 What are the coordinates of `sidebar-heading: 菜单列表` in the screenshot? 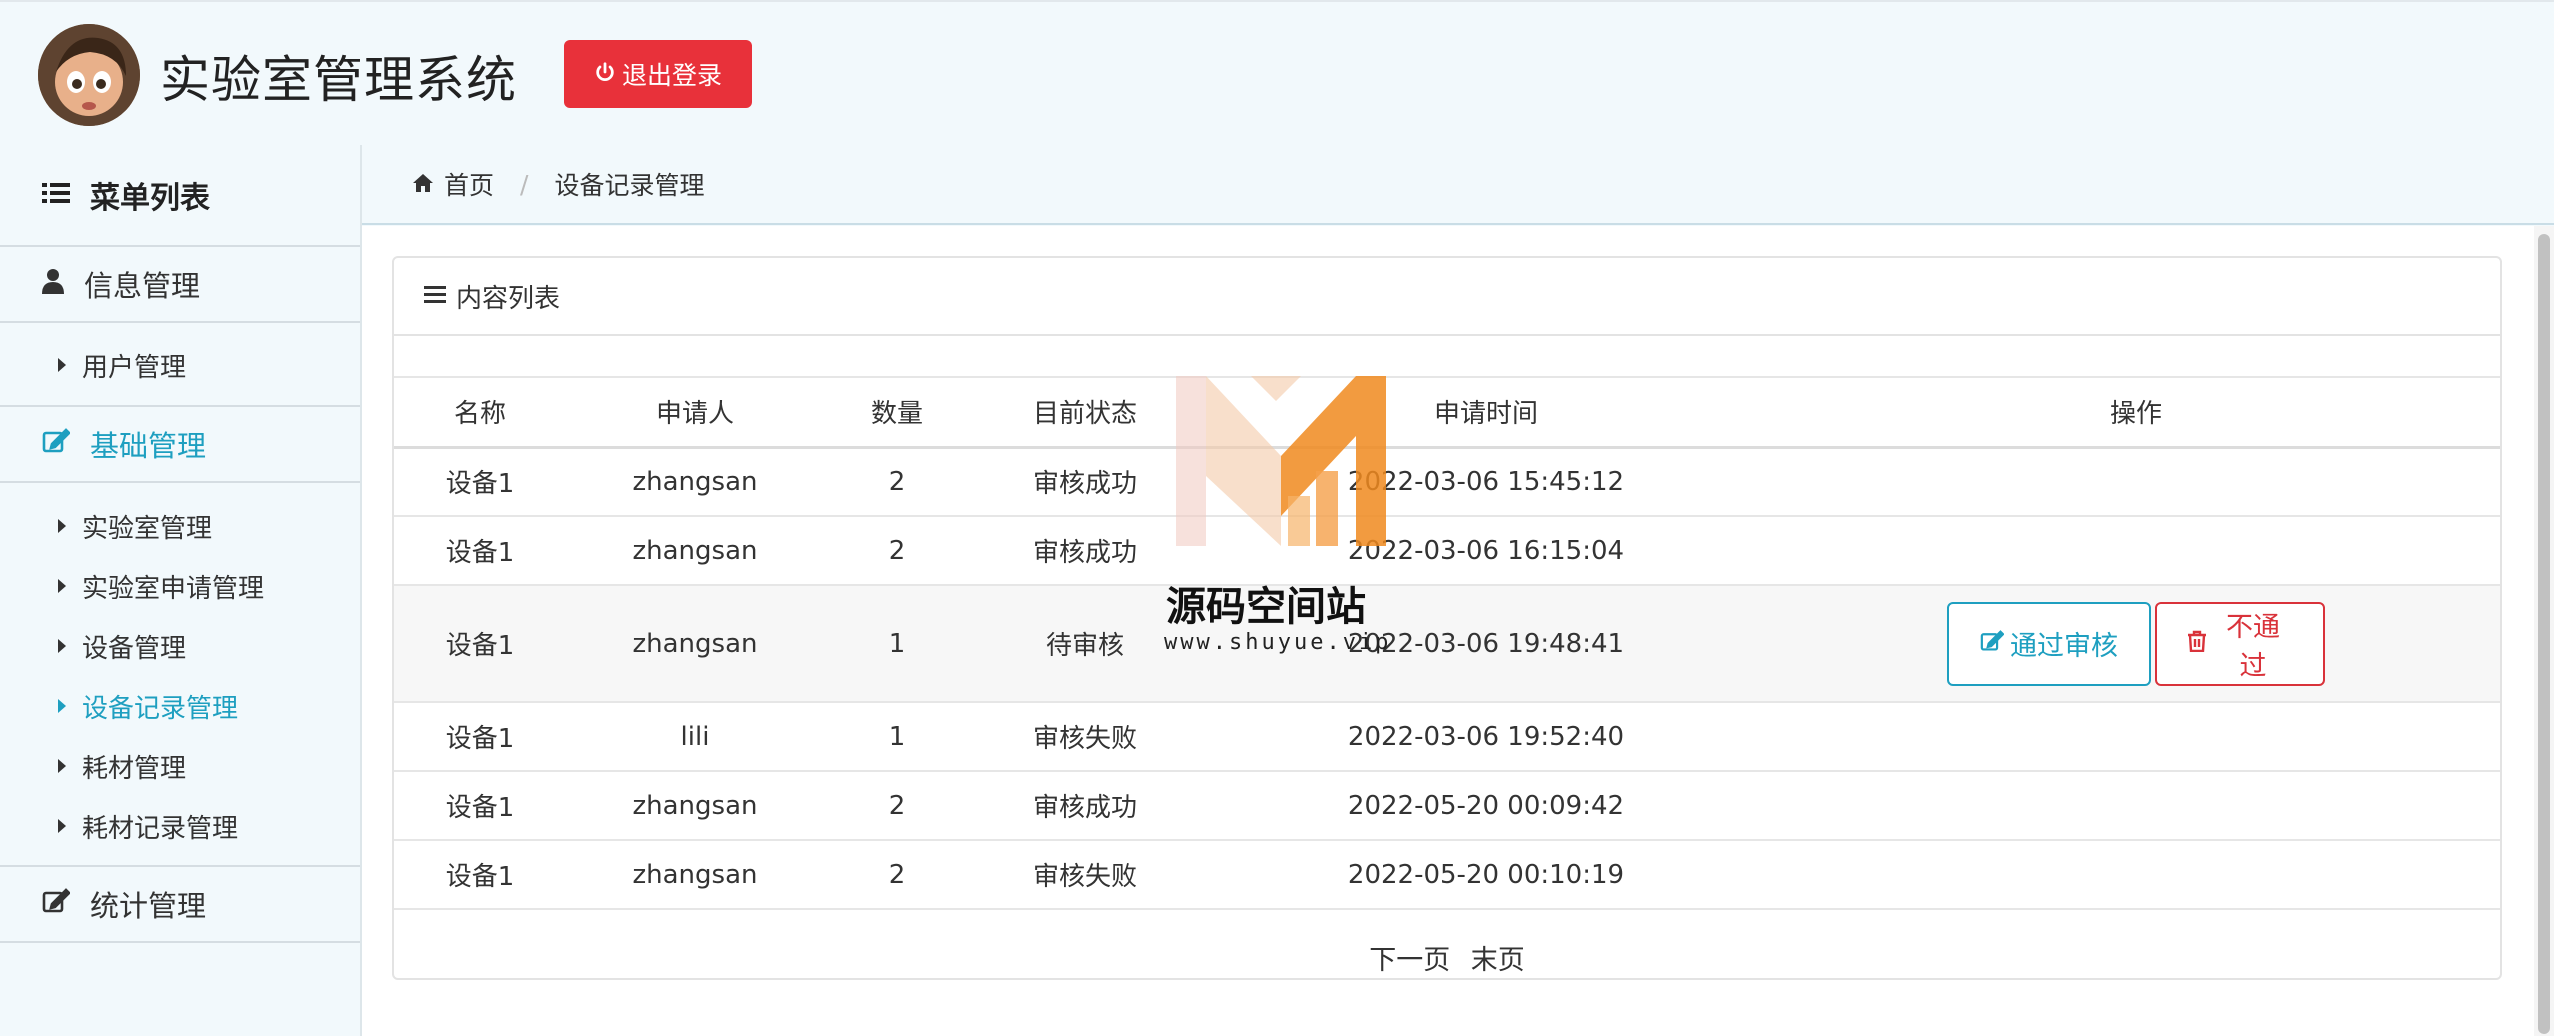 It's located at (180, 195).